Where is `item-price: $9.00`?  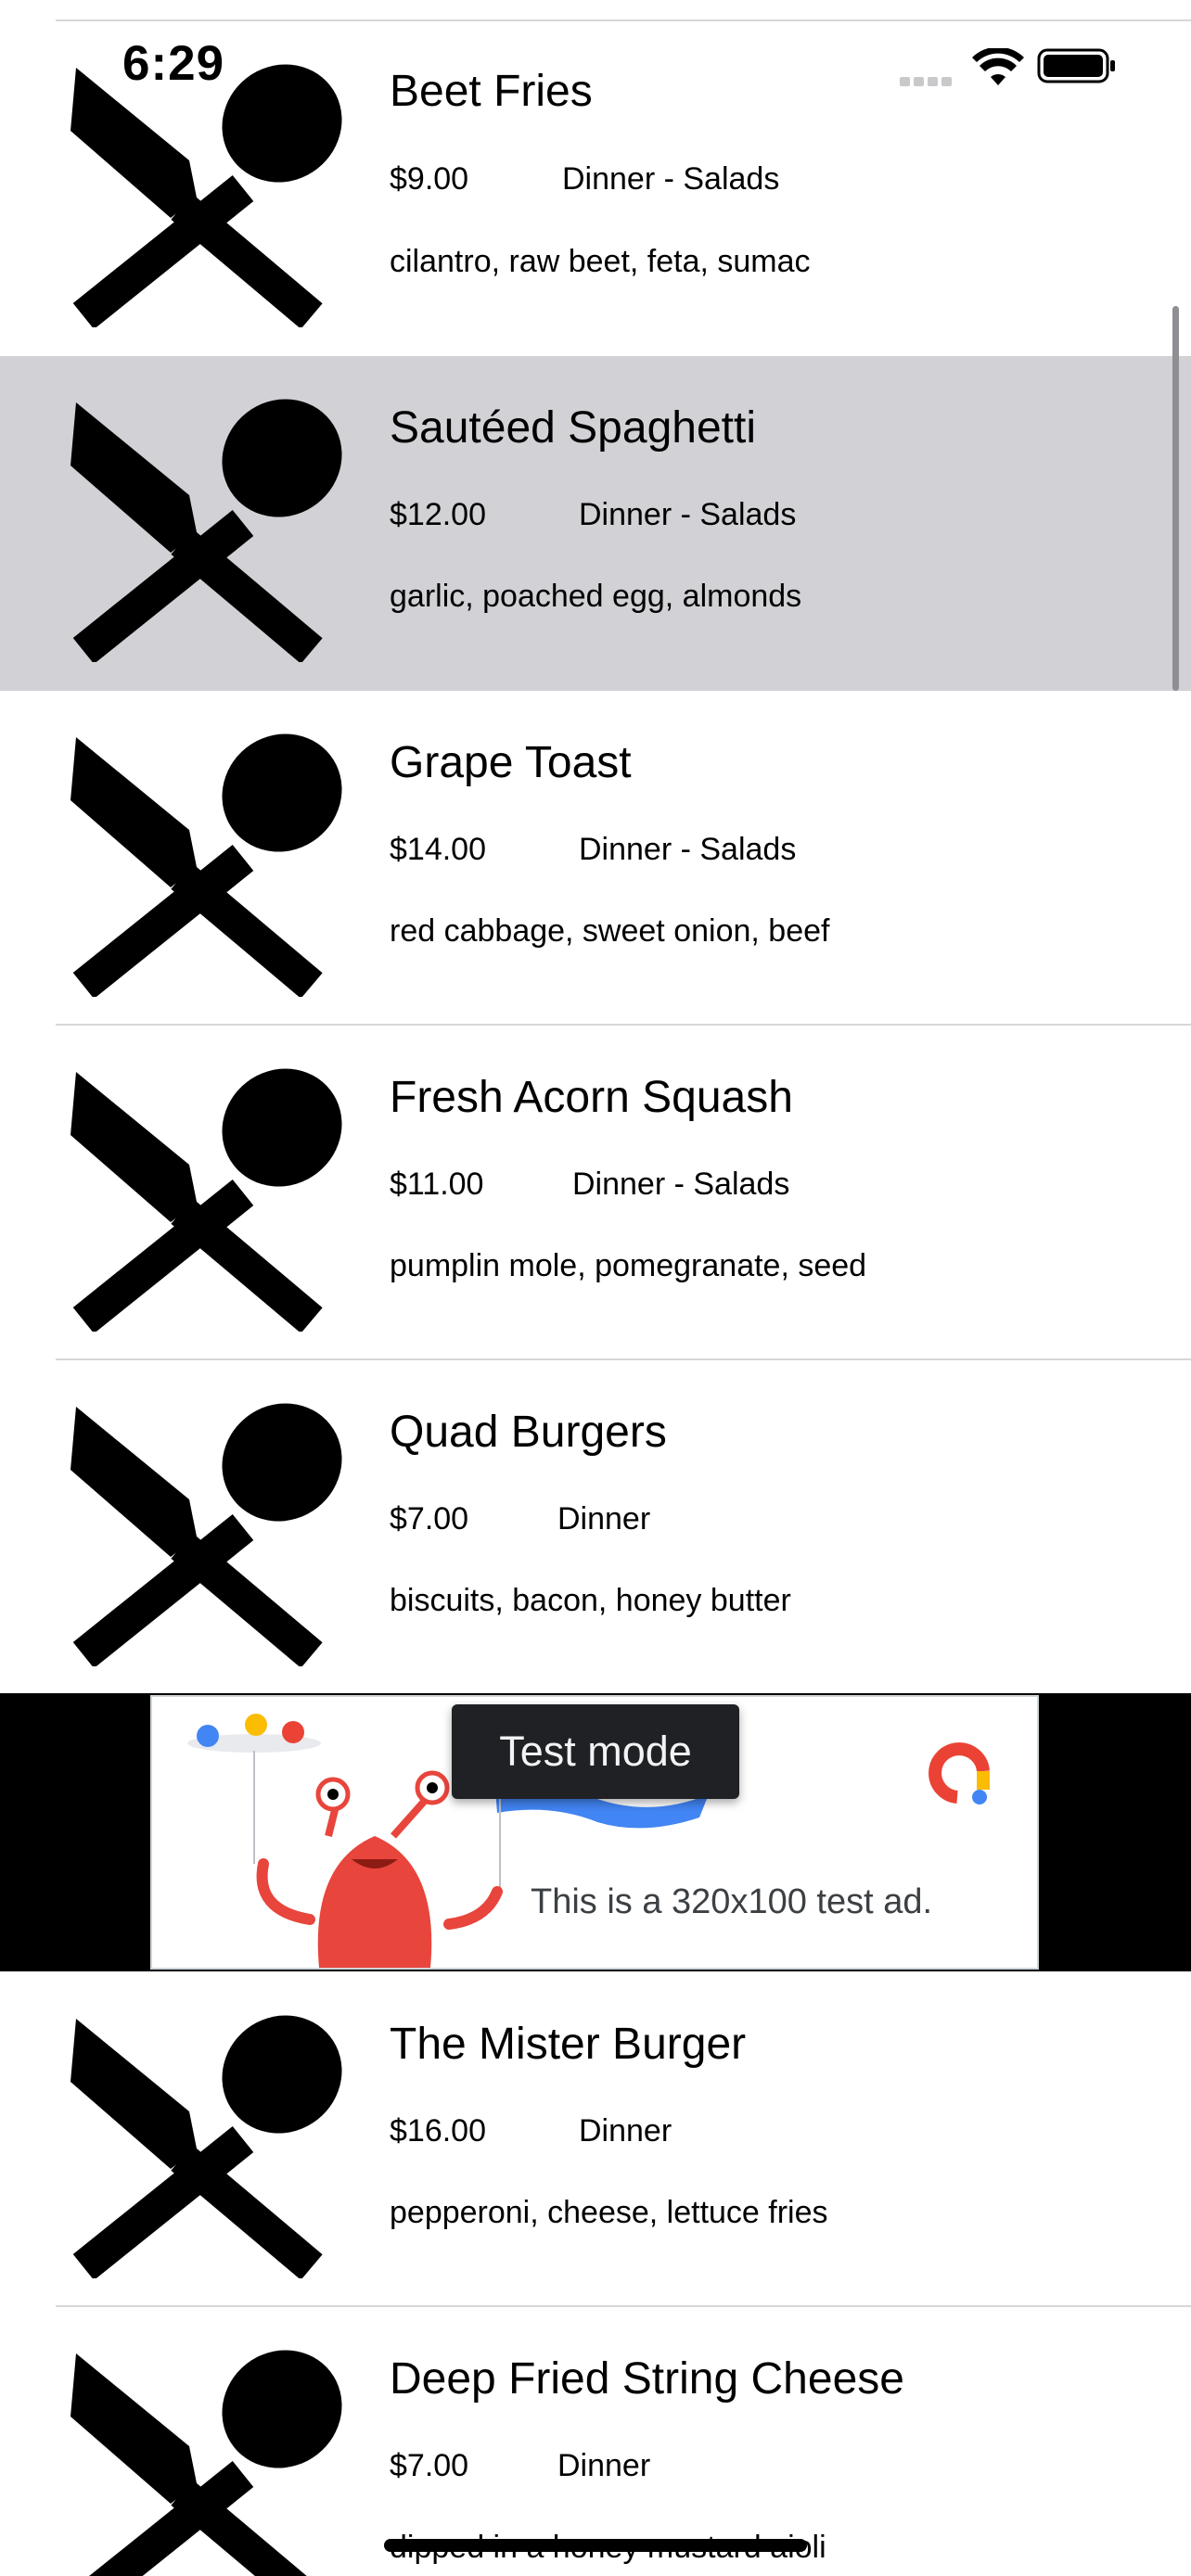 item-price: $9.00 is located at coordinates (429, 179).